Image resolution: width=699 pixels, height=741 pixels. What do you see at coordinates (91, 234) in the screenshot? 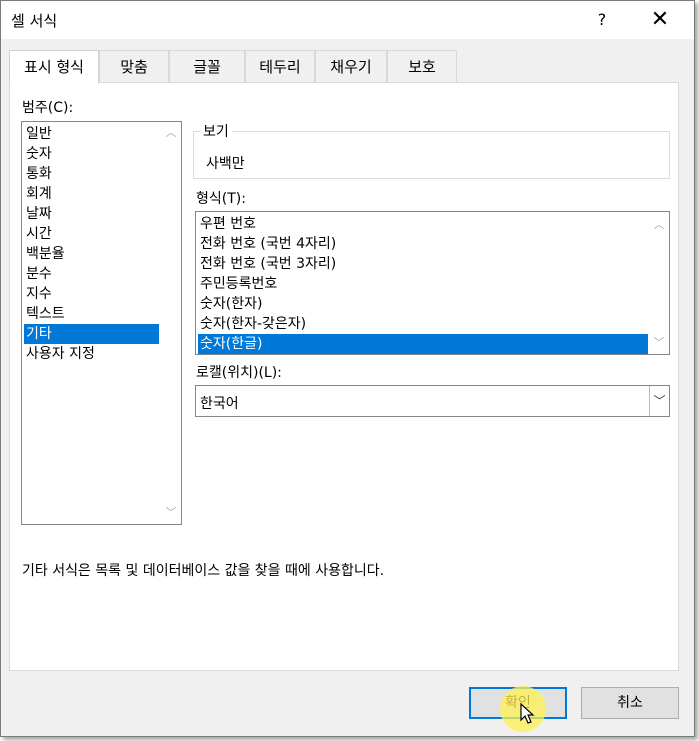
I see `category-item: 시간` at bounding box center [91, 234].